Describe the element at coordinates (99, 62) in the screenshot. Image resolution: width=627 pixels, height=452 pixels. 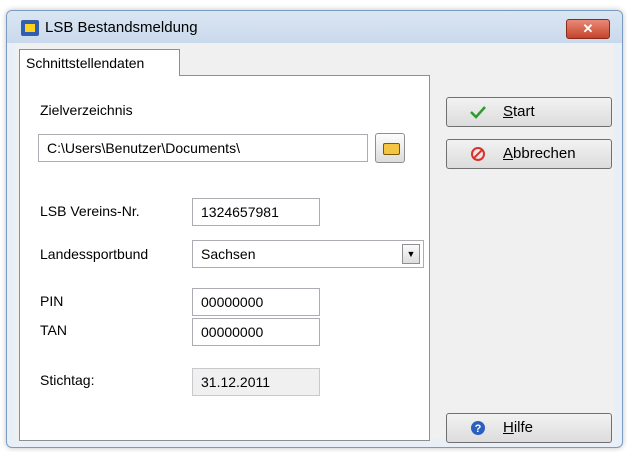
I see `tab-schnittstellendaten: Schnittstellendaten` at that location.